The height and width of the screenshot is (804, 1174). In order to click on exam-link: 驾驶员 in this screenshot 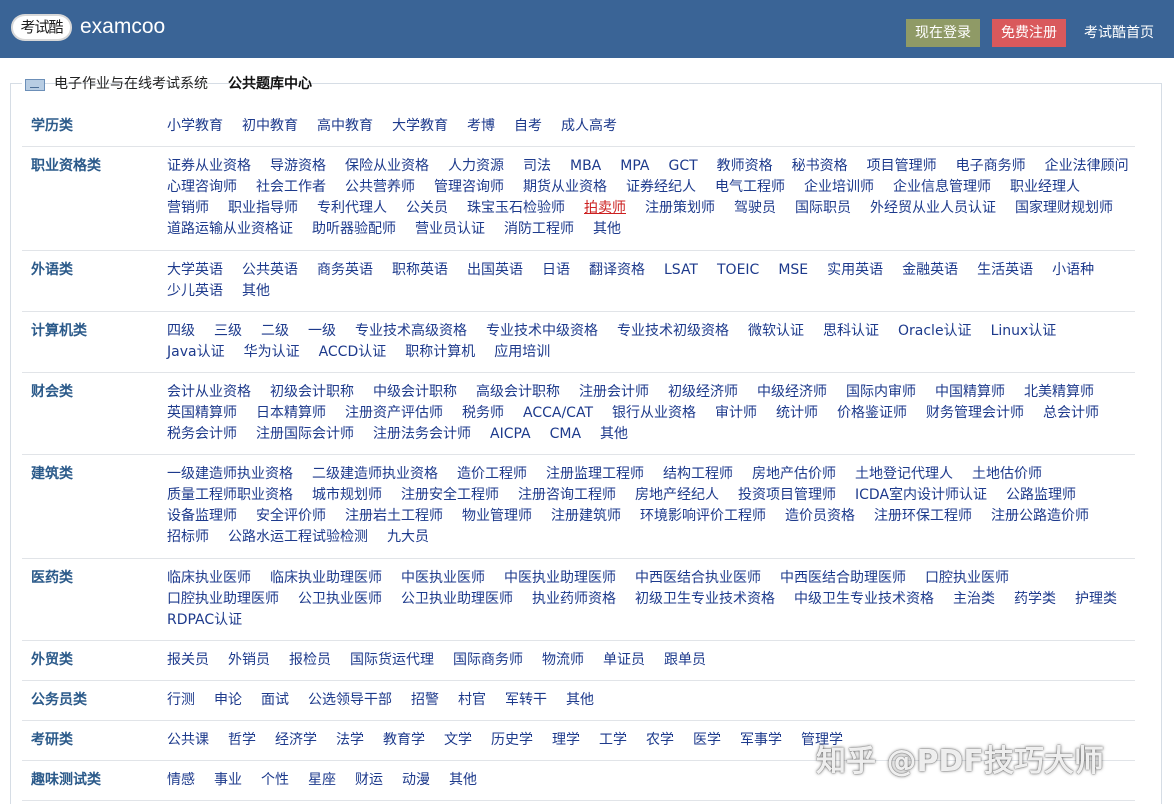, I will do `click(755, 208)`.